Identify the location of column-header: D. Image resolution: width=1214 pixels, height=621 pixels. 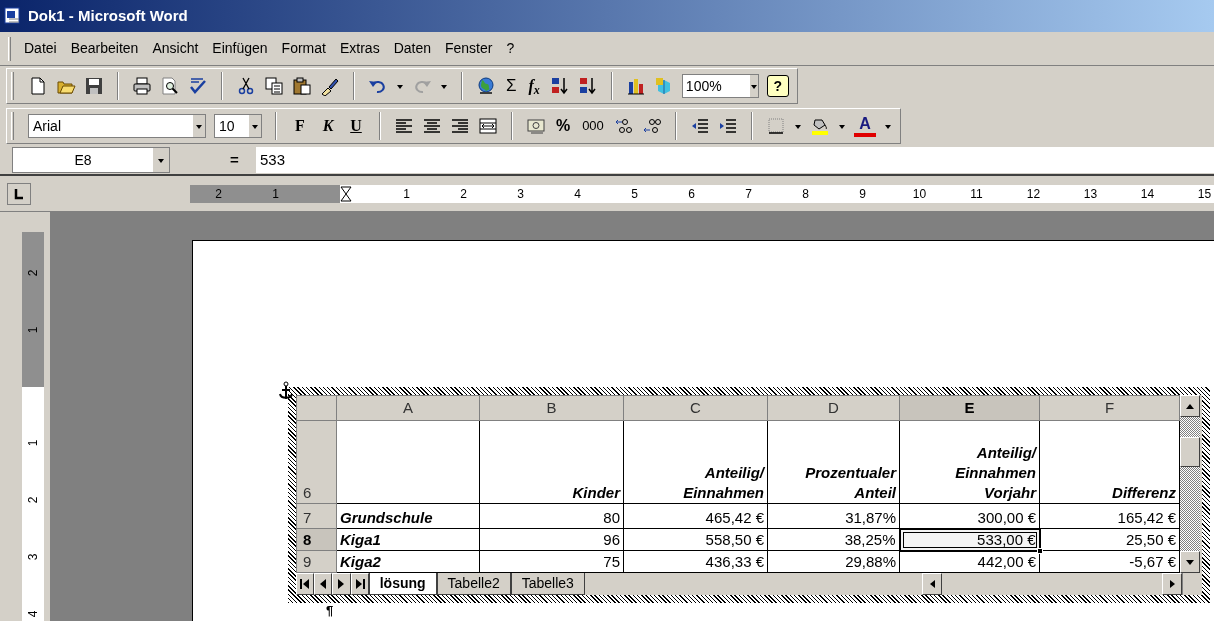
(833, 408).